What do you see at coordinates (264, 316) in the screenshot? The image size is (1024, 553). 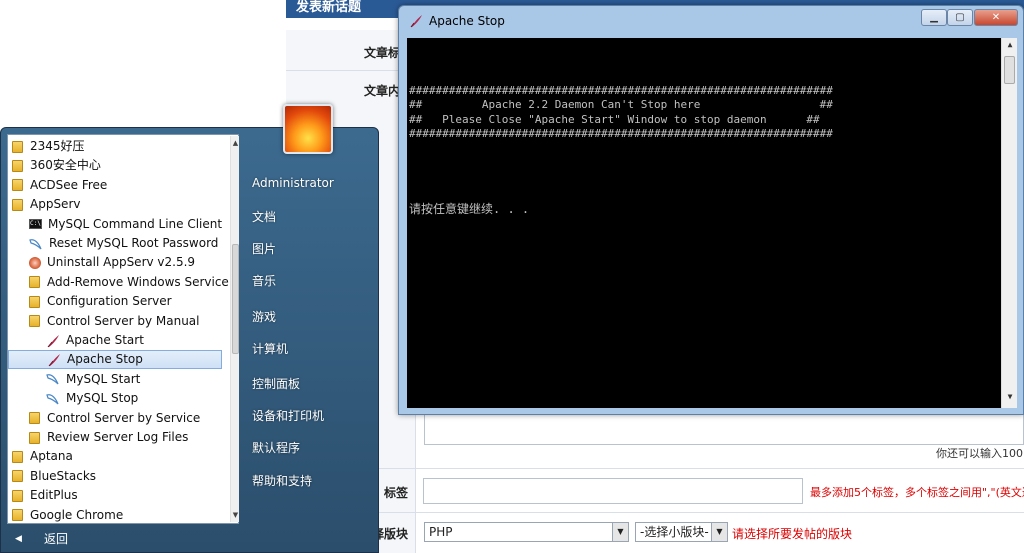 I see `games-link: 游戏` at bounding box center [264, 316].